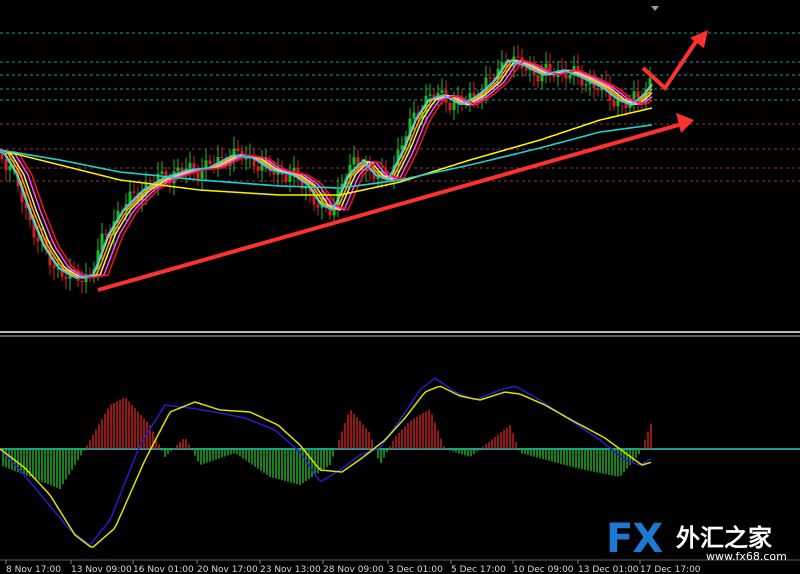 The image size is (800, 574). Describe the element at coordinates (746, 556) in the screenshot. I see `fx68-logo-url: www.fx68.com` at that location.